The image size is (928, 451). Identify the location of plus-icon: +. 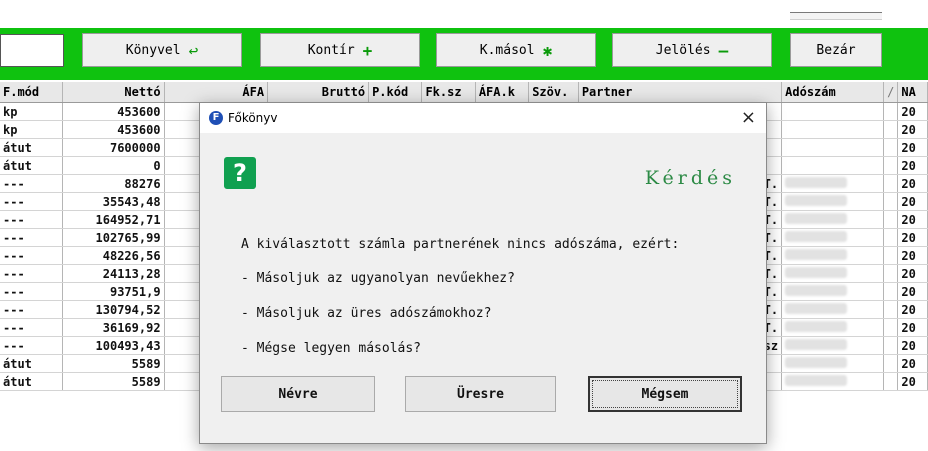
(367, 50).